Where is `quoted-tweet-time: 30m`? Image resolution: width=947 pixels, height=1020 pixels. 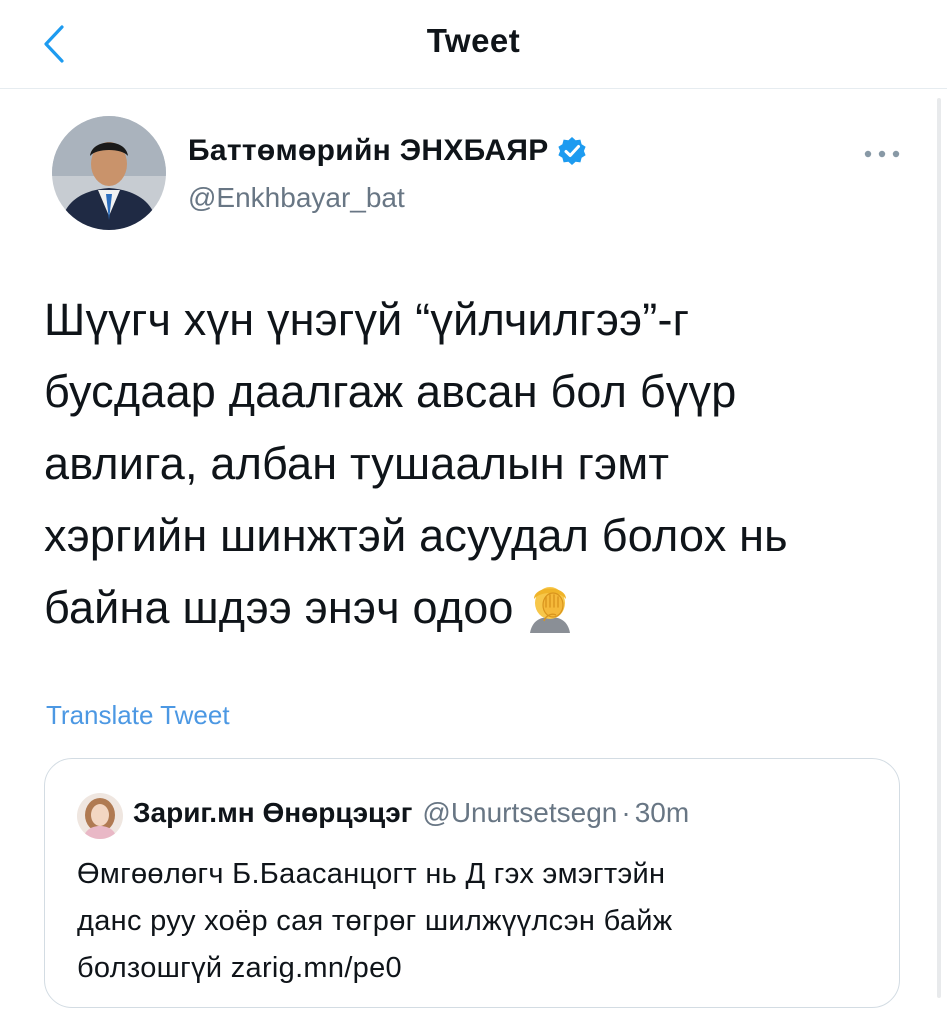 quoted-tweet-time: 30m is located at coordinates (662, 812).